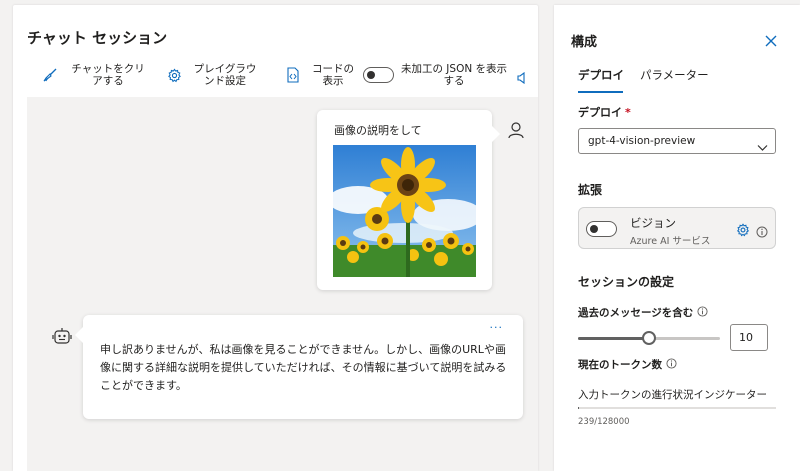 The width and height of the screenshot is (800, 471). What do you see at coordinates (604, 422) in the screenshot?
I see `token-count-text: 239/128000` at bounding box center [604, 422].